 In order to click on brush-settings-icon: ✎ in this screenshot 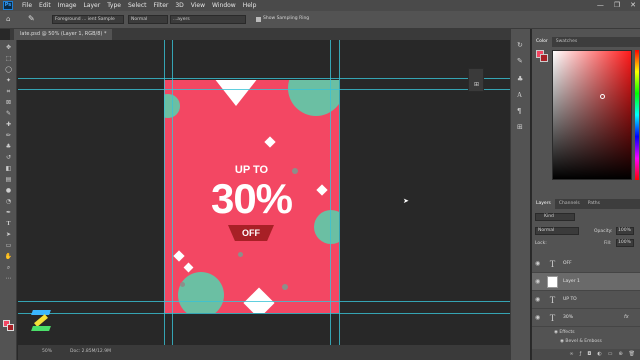, I will do `click(520, 61)`.